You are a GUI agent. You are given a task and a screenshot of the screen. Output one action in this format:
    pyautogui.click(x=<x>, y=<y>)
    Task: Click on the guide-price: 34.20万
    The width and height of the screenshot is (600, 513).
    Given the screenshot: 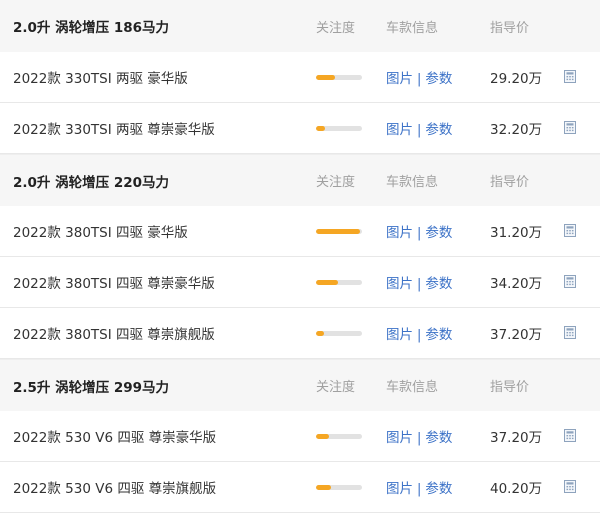 What is the action you would take?
    pyautogui.click(x=516, y=284)
    